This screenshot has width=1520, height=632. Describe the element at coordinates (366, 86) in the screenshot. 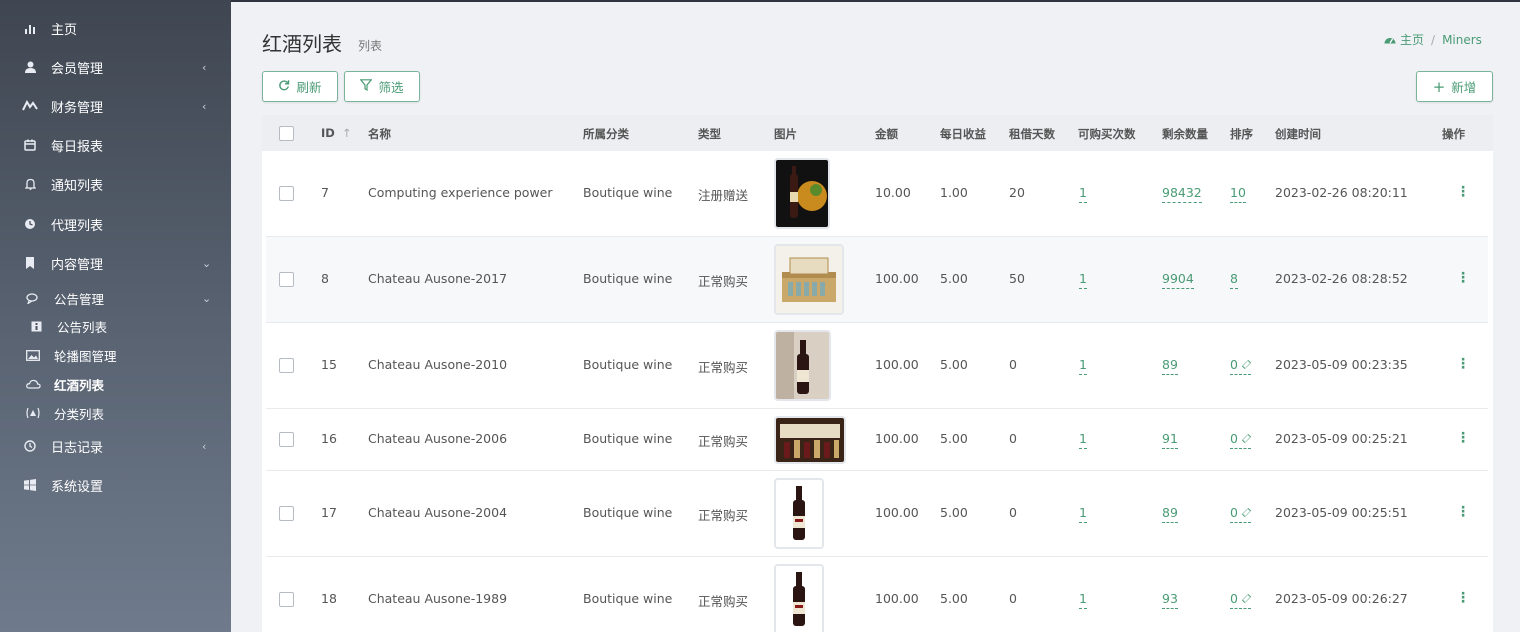

I see `filter-icon` at that location.